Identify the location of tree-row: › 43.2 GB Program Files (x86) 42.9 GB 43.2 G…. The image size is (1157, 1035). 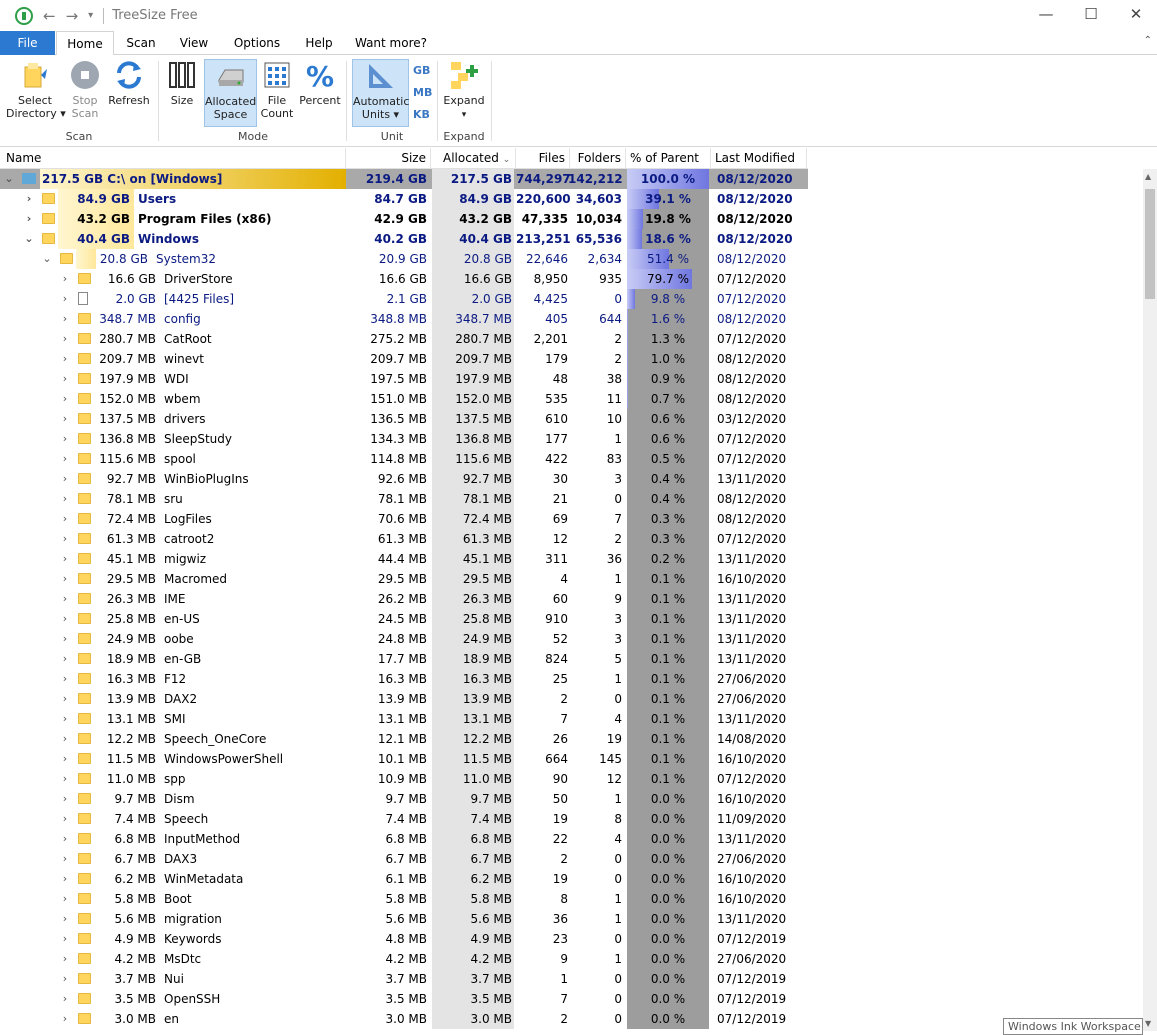
(404, 219).